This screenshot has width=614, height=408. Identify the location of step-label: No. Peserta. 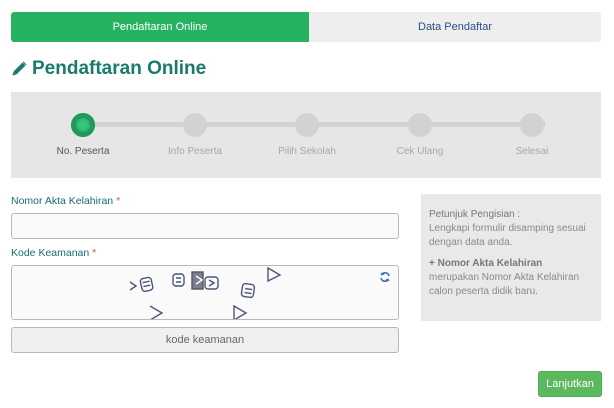
(83, 151).